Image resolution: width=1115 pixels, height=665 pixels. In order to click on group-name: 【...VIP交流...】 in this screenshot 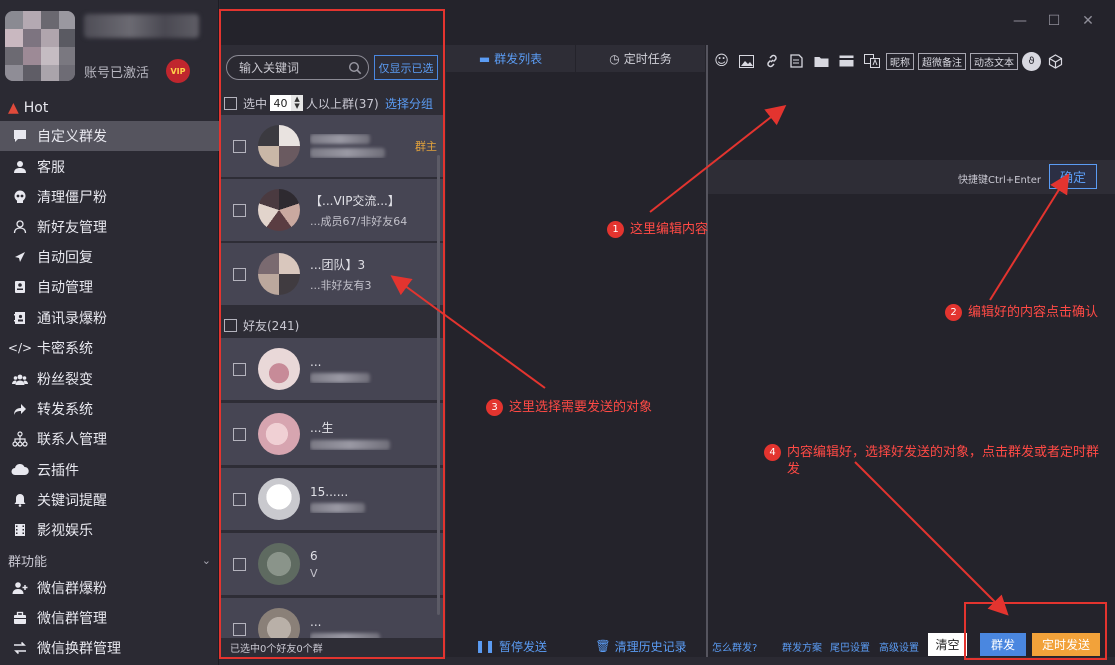, I will do `click(355, 200)`.